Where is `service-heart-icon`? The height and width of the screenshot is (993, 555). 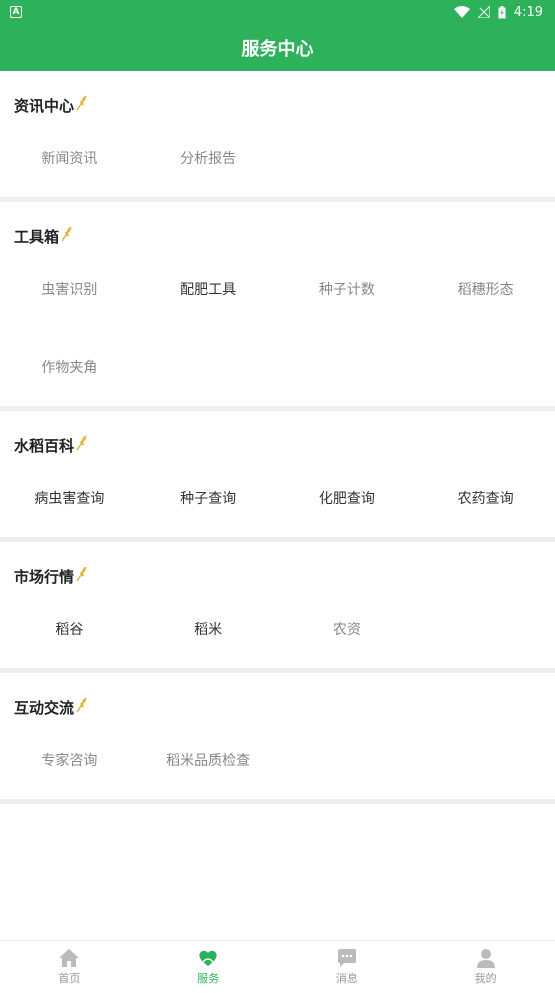
service-heart-icon is located at coordinates (208, 958).